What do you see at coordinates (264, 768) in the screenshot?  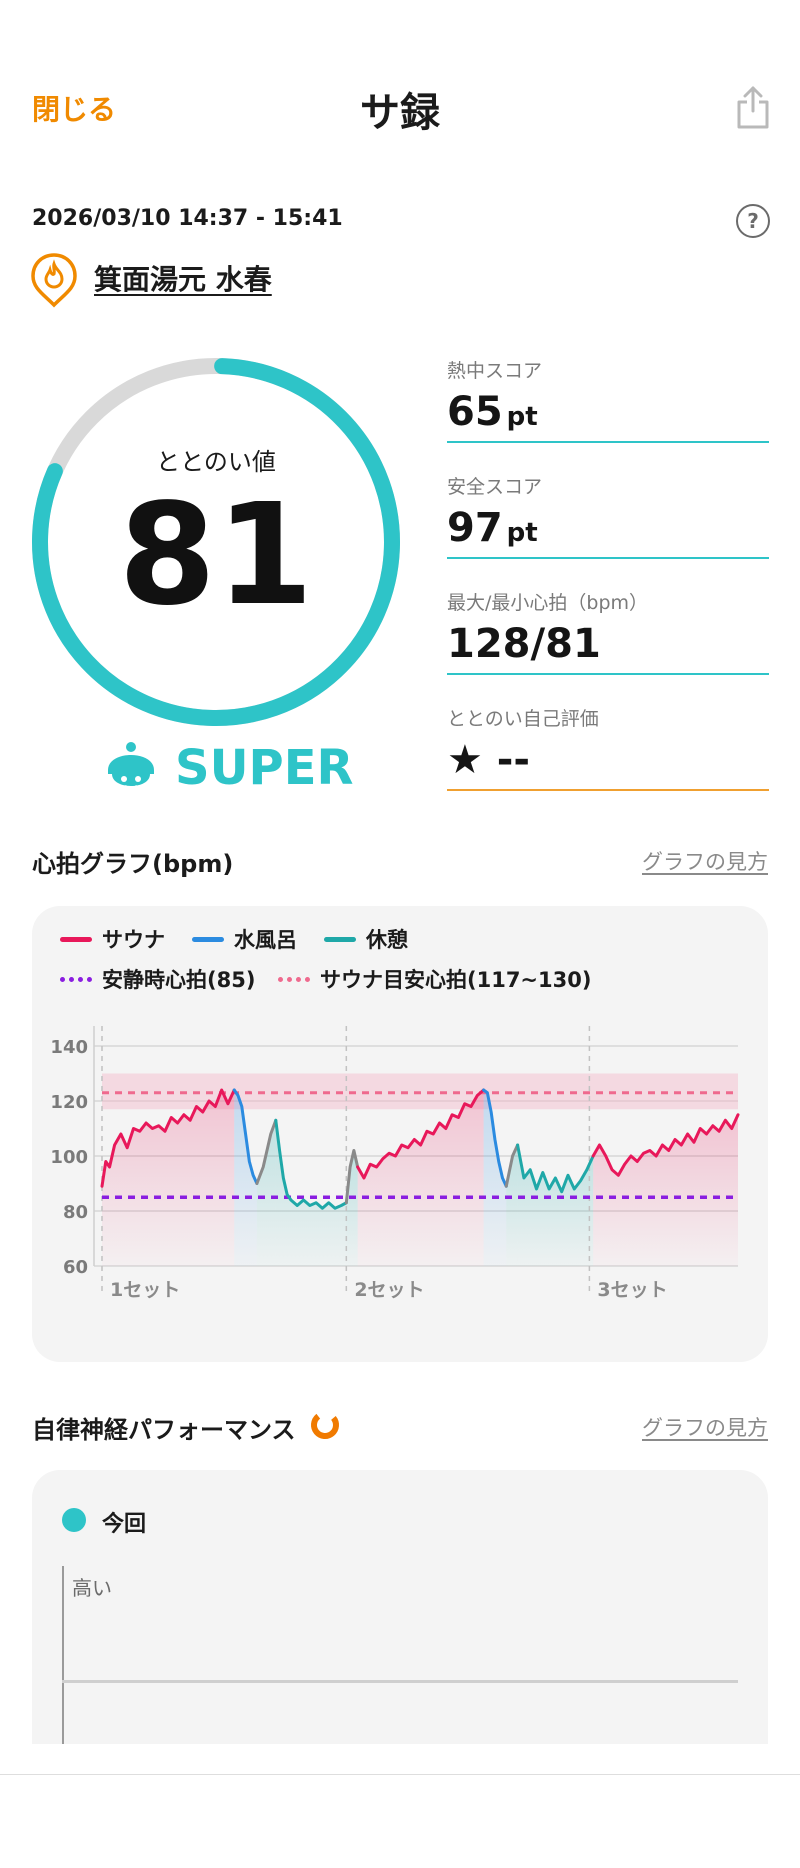 I see `rank-label: SUPER` at bounding box center [264, 768].